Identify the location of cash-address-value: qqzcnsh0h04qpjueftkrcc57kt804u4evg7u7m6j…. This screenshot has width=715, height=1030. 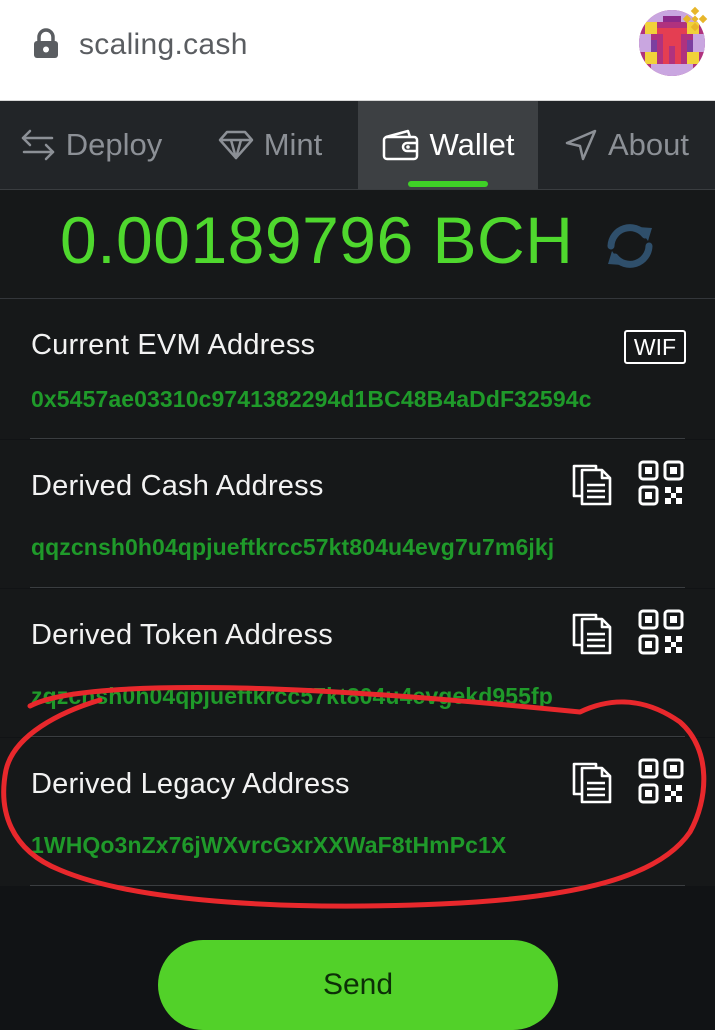
(292, 547).